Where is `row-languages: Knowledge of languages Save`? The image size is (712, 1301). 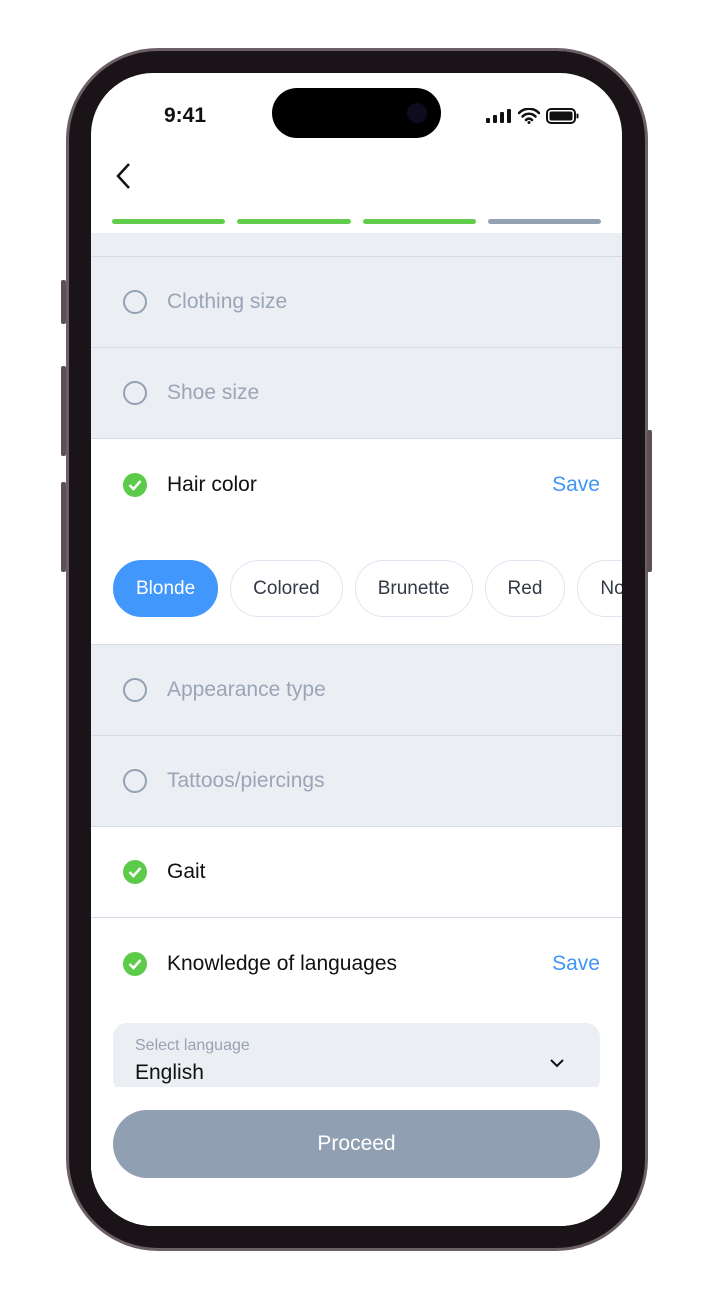 row-languages: Knowledge of languages Save is located at coordinates (356, 963).